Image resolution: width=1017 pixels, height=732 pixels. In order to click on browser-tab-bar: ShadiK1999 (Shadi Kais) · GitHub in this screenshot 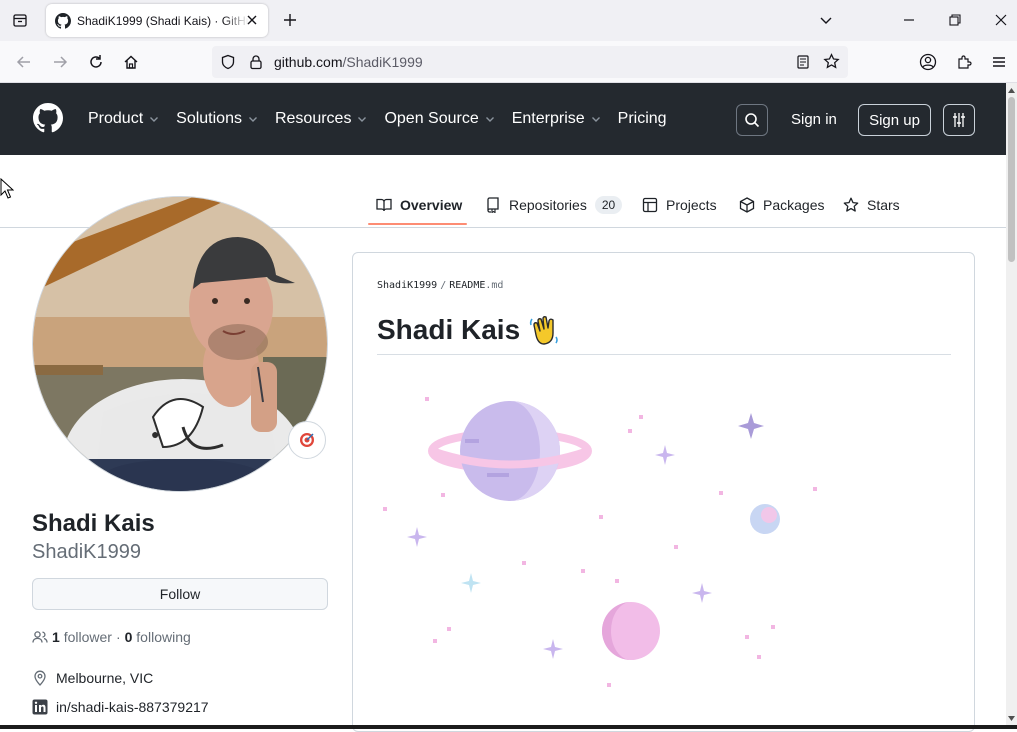, I will do `click(508, 20)`.